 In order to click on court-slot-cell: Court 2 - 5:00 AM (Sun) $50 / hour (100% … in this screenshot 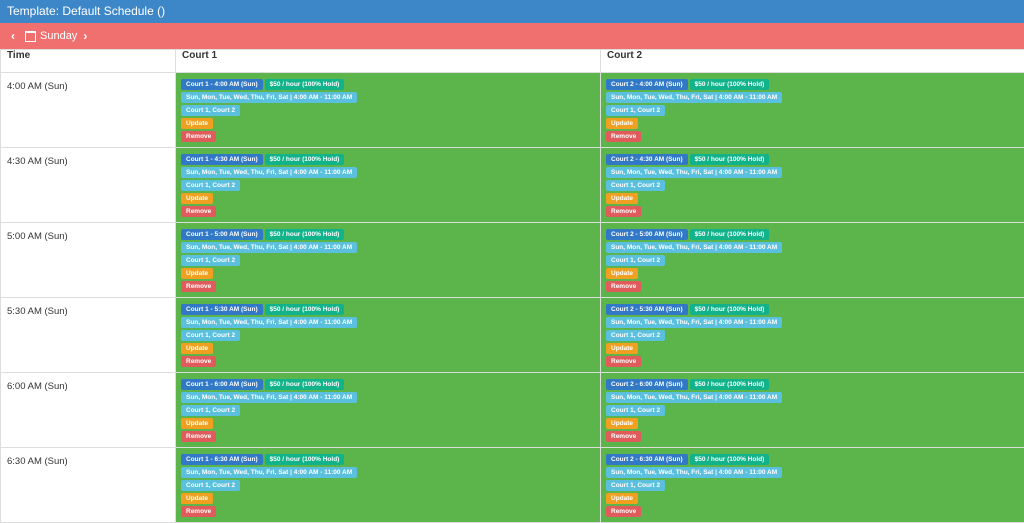, I will do `click(812, 260)`.